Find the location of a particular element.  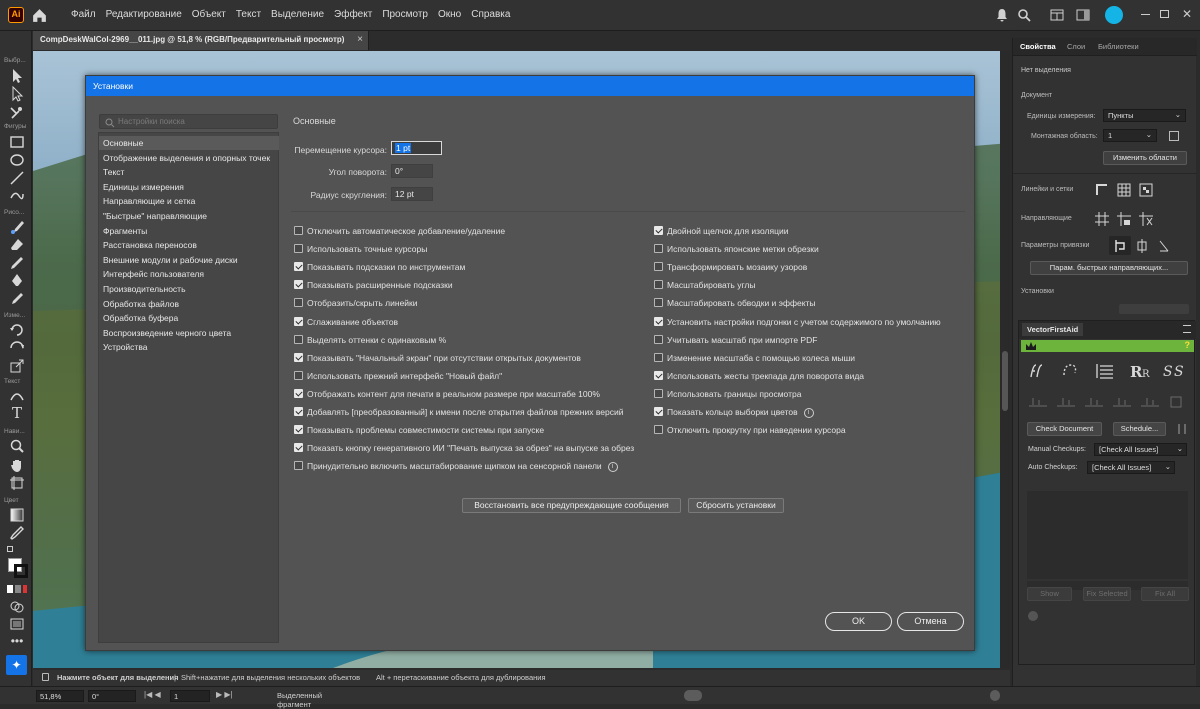

window-minimize-button is located at coordinates (1145, 14).